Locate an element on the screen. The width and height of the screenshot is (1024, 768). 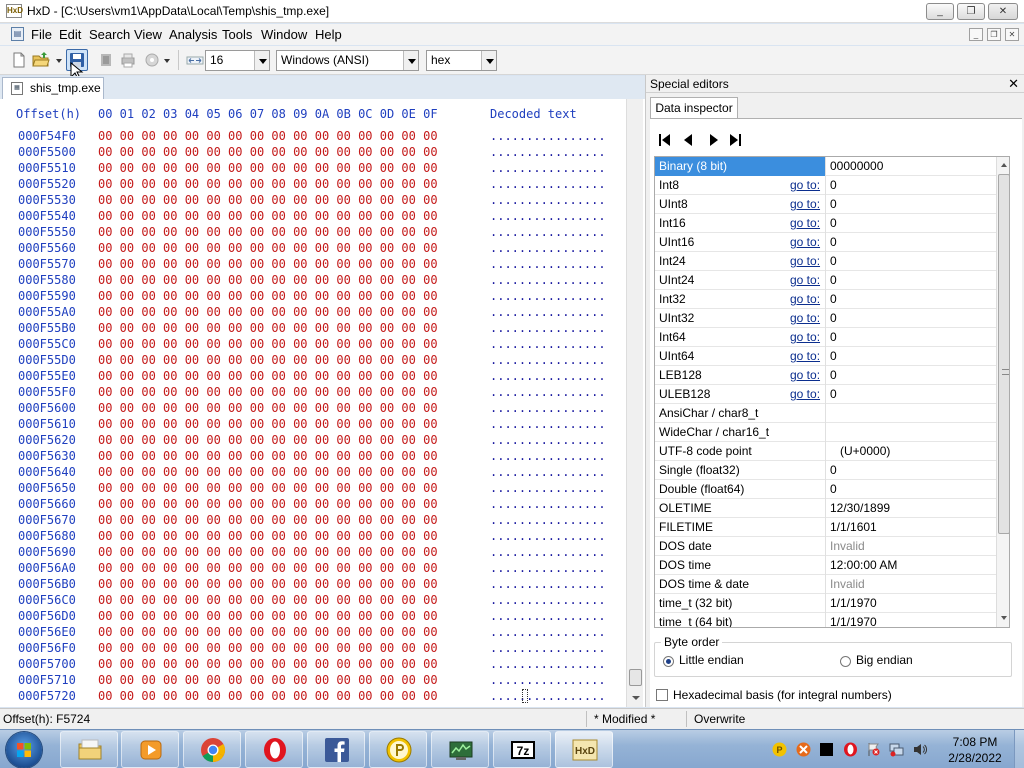
hex-vertical-scrollbar is located at coordinates (634, 403).